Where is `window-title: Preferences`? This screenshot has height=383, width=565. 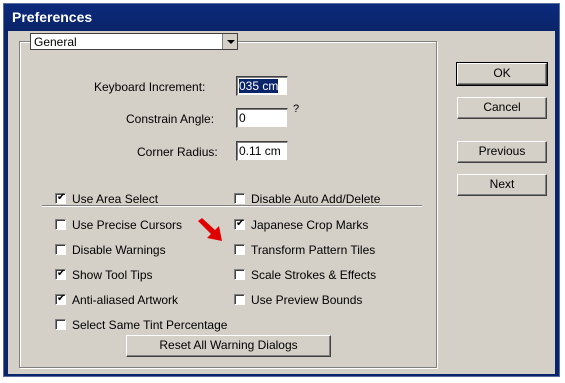
window-title: Preferences is located at coordinates (52, 17).